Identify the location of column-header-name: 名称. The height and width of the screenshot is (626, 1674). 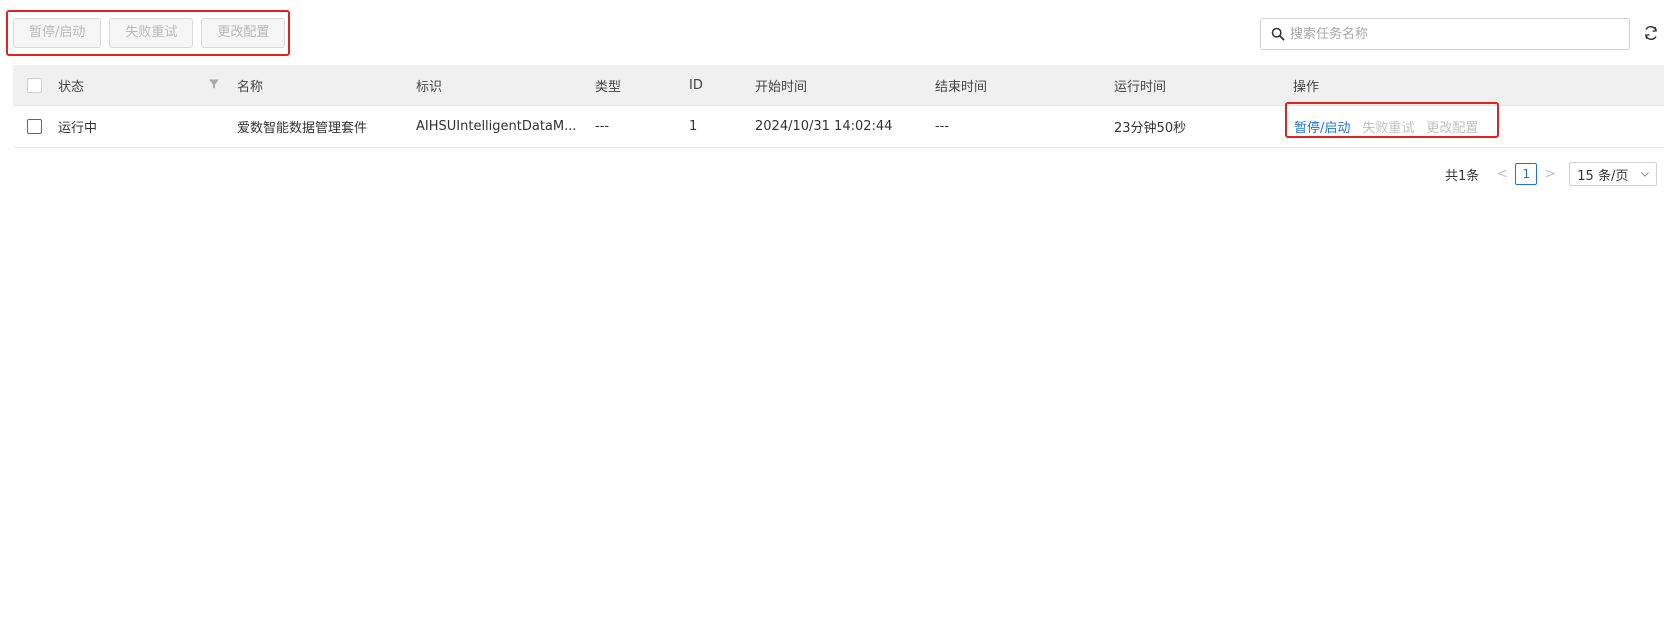
(250, 85).